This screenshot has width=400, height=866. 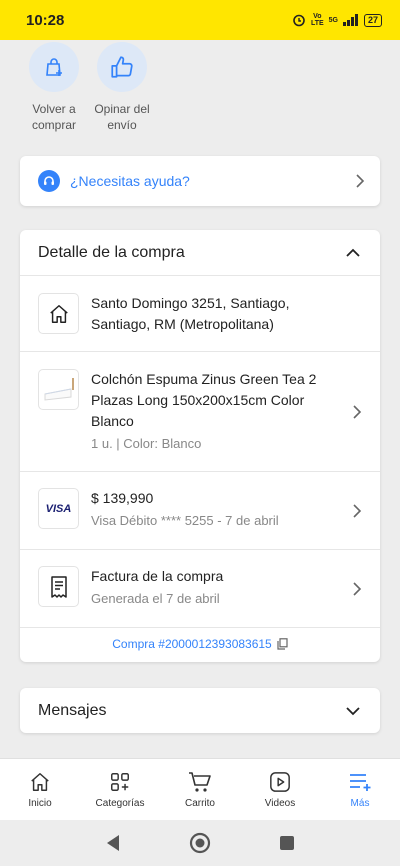 I want to click on help-card: ¿Necesitas ayuda?, so click(x=200, y=181).